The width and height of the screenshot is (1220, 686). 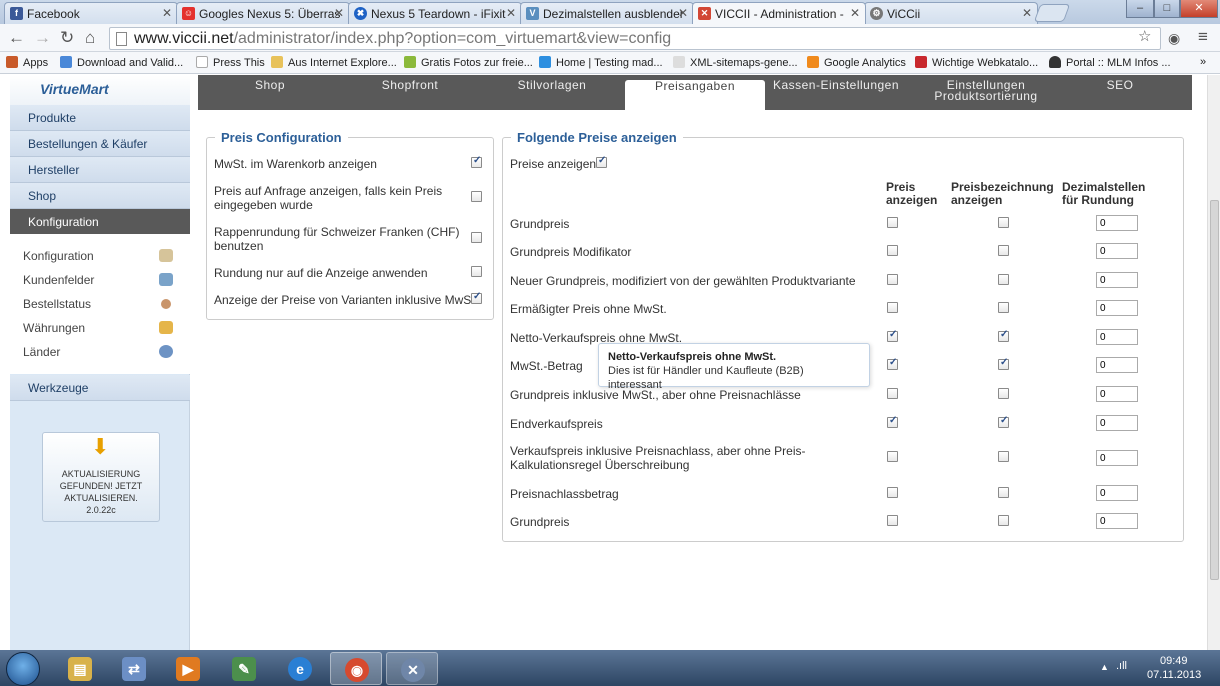 I want to click on new-tab-button, so click(x=1052, y=13).